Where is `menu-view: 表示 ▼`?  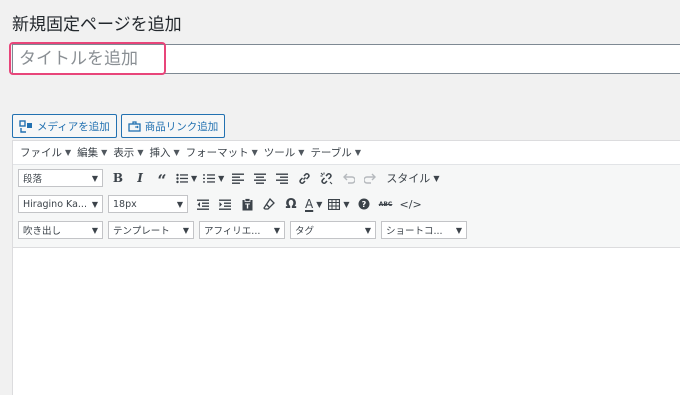 menu-view: 表示 ▼ is located at coordinates (131, 152).